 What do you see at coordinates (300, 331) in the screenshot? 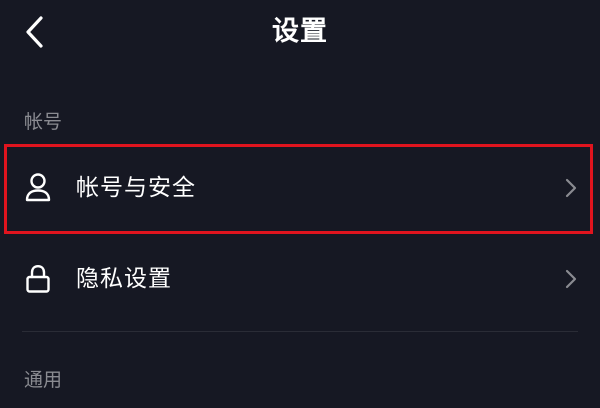
I see `section-divider` at bounding box center [300, 331].